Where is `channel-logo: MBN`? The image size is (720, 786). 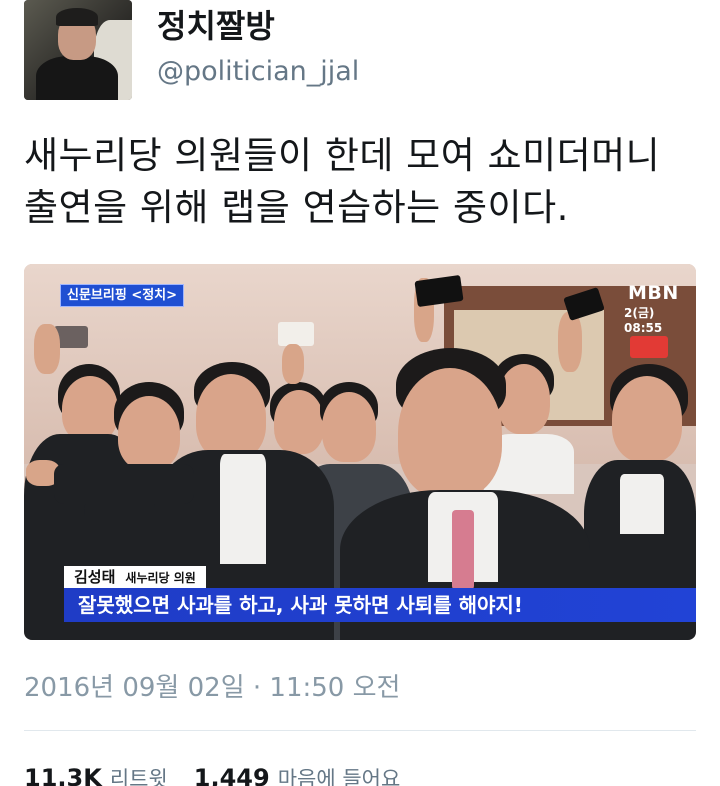 channel-logo: MBN is located at coordinates (653, 293).